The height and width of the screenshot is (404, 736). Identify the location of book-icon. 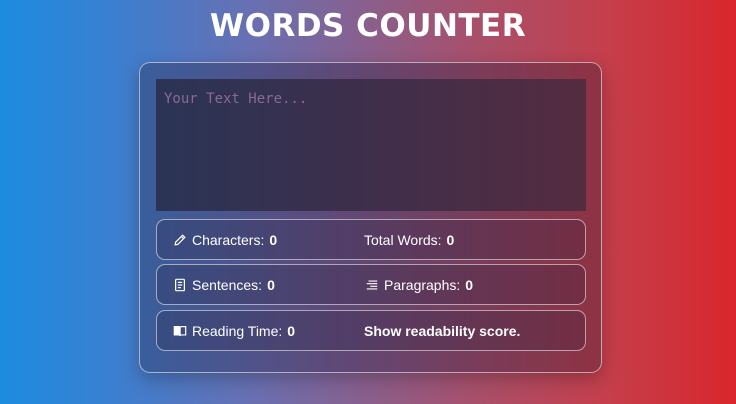
(180, 331).